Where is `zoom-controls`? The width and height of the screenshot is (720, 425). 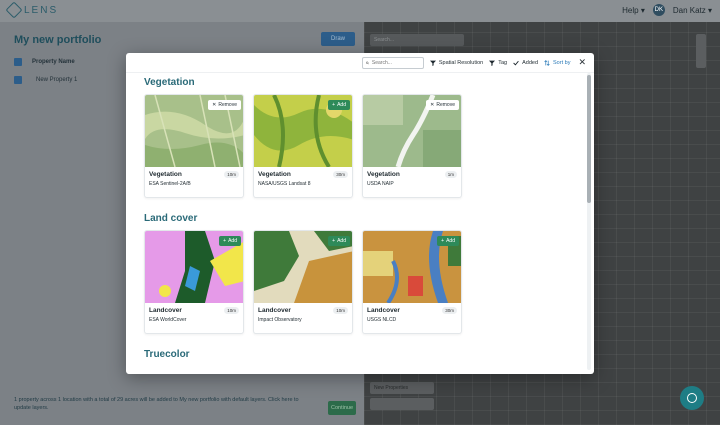
zoom-controls is located at coordinates (701, 51).